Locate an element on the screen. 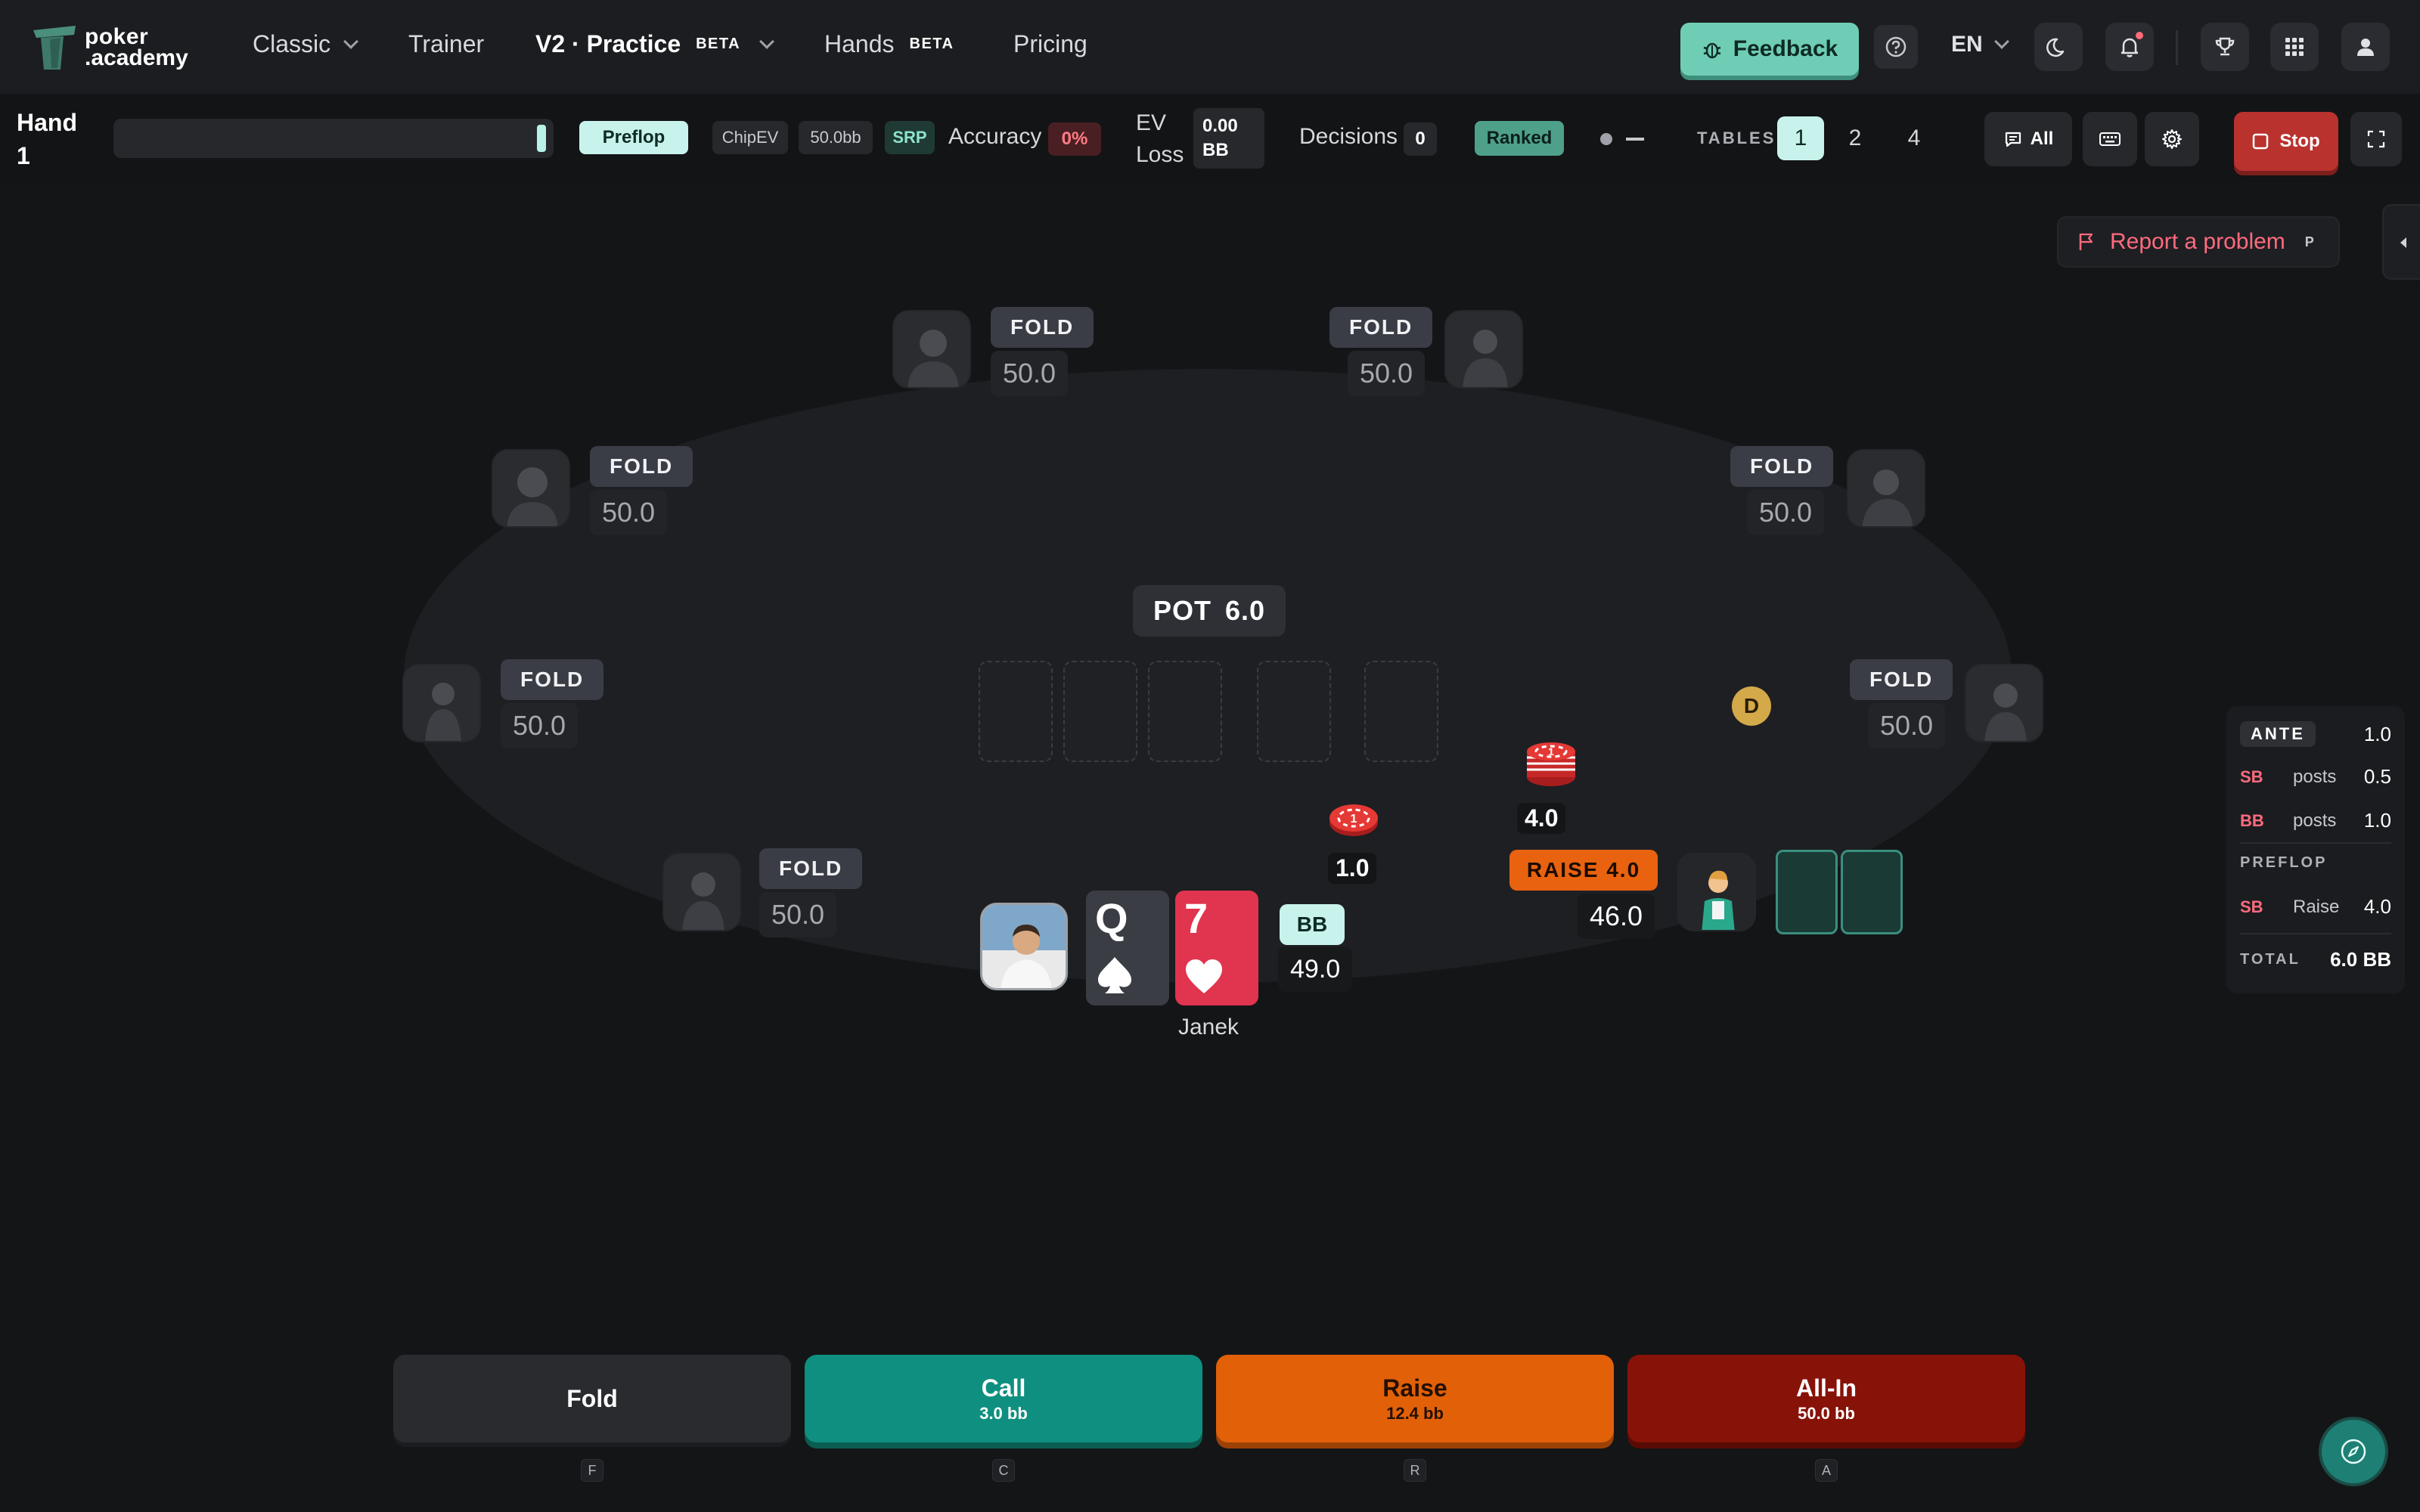 Image resolution: width=2420 pixels, height=1512 pixels. villain-hidden-card is located at coordinates (1872, 892).